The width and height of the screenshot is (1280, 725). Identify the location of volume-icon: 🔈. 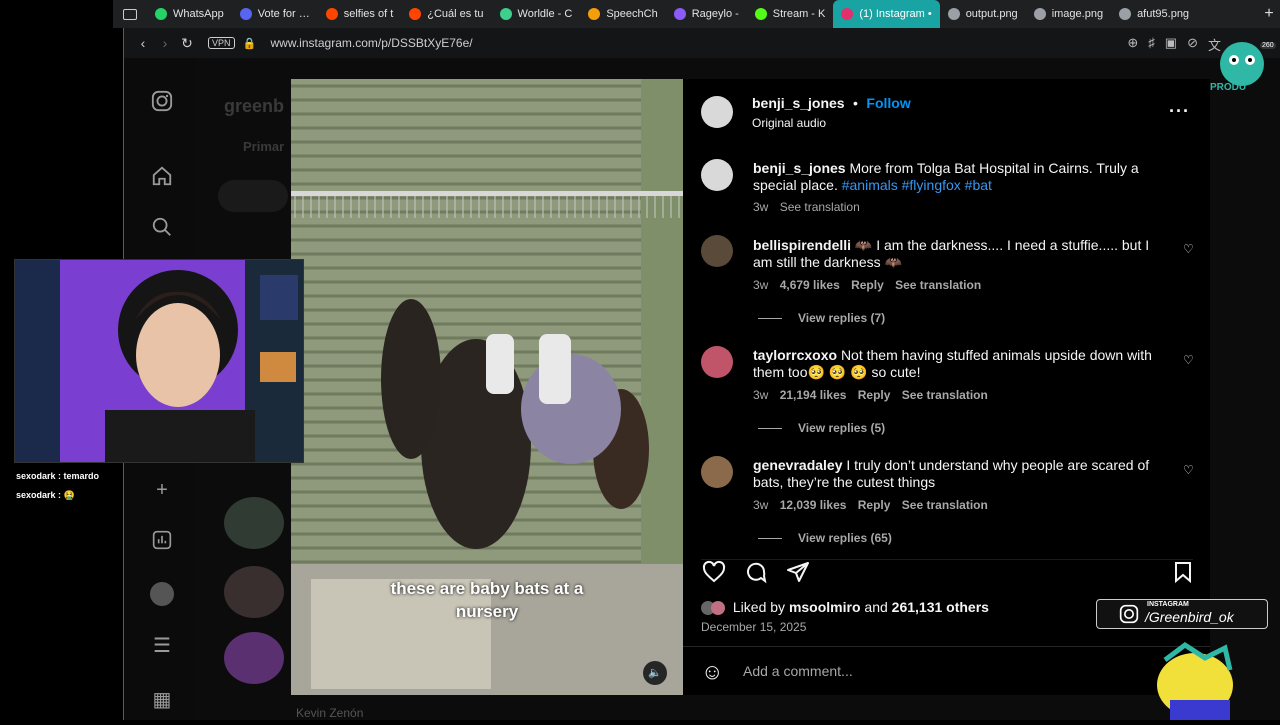
(655, 673).